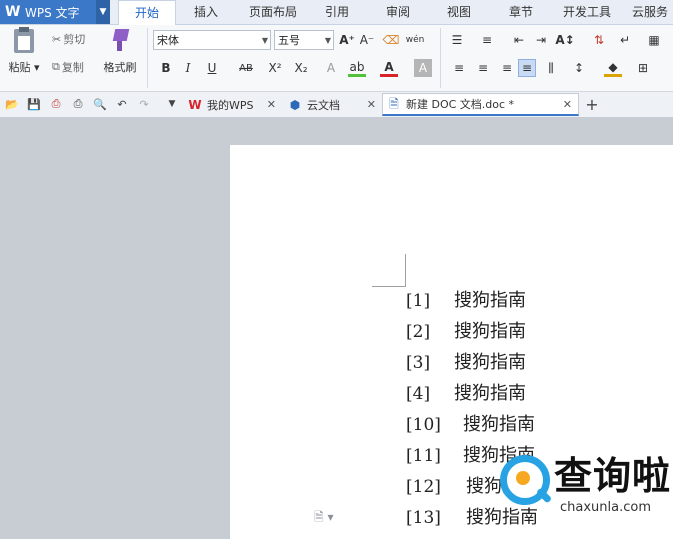 The height and width of the screenshot is (539, 673). I want to click on italic-icon: I, so click(188, 68).